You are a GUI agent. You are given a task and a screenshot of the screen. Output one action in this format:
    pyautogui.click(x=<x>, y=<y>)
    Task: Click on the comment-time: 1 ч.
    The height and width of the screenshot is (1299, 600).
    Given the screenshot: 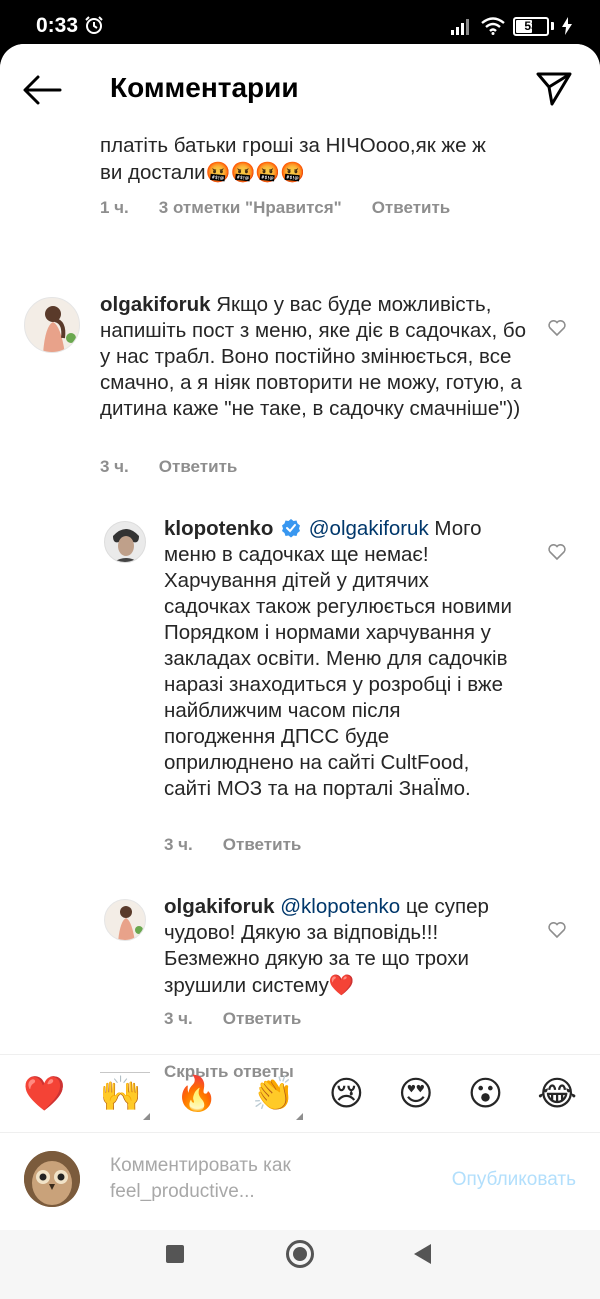 What is the action you would take?
    pyautogui.click(x=114, y=207)
    